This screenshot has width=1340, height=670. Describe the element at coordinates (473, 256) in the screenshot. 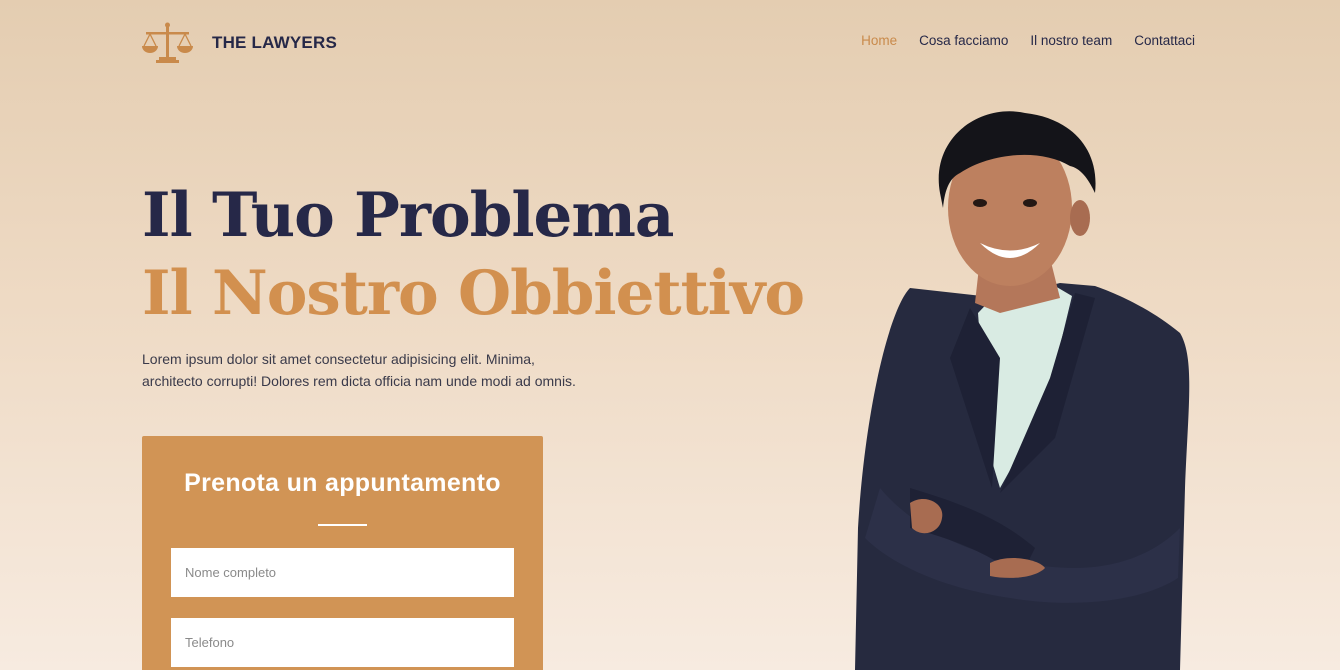

I see `hero-headline: Il Tuo Problema Il Nostro Obbiettivo` at that location.